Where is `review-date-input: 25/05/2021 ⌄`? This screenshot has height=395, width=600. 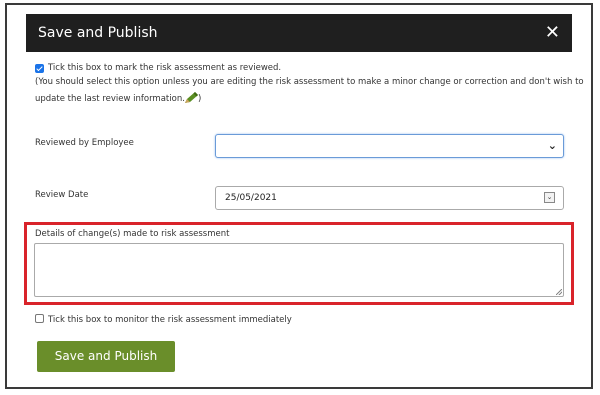 review-date-input: 25/05/2021 ⌄ is located at coordinates (389, 198).